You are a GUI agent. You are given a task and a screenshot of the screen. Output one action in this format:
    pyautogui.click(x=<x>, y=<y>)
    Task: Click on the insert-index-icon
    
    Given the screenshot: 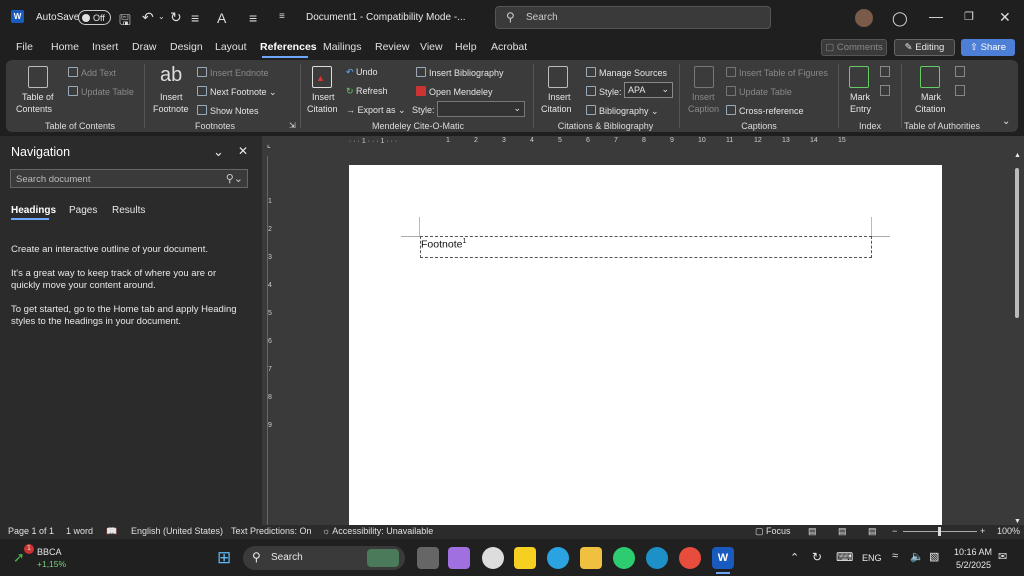 What is the action you would take?
    pyautogui.click(x=885, y=71)
    